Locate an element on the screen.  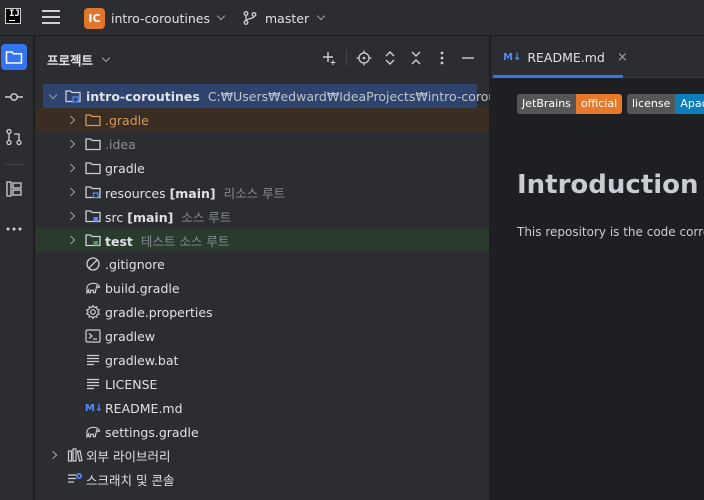
branch-icon is located at coordinates (250, 18).